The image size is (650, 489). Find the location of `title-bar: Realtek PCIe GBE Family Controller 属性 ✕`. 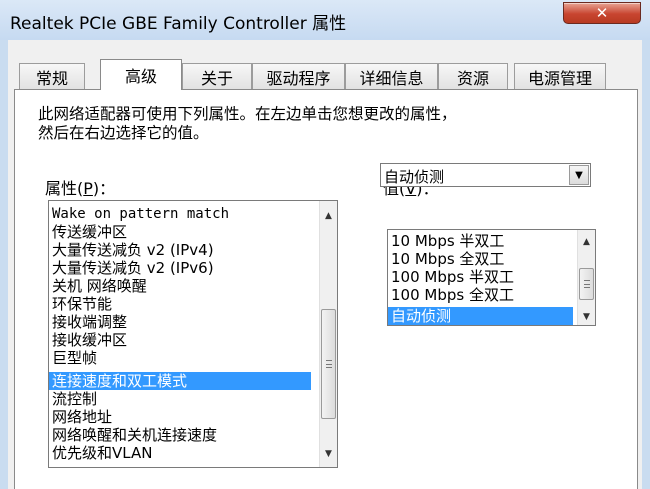

title-bar: Realtek PCIe GBE Family Controller 属性 ✕ is located at coordinates (325, 20).